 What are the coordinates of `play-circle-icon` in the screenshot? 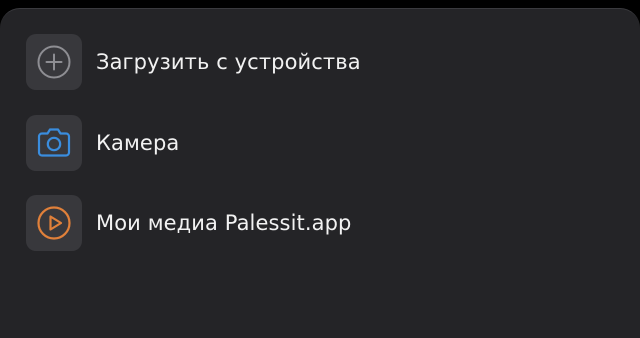 It's located at (54, 223).